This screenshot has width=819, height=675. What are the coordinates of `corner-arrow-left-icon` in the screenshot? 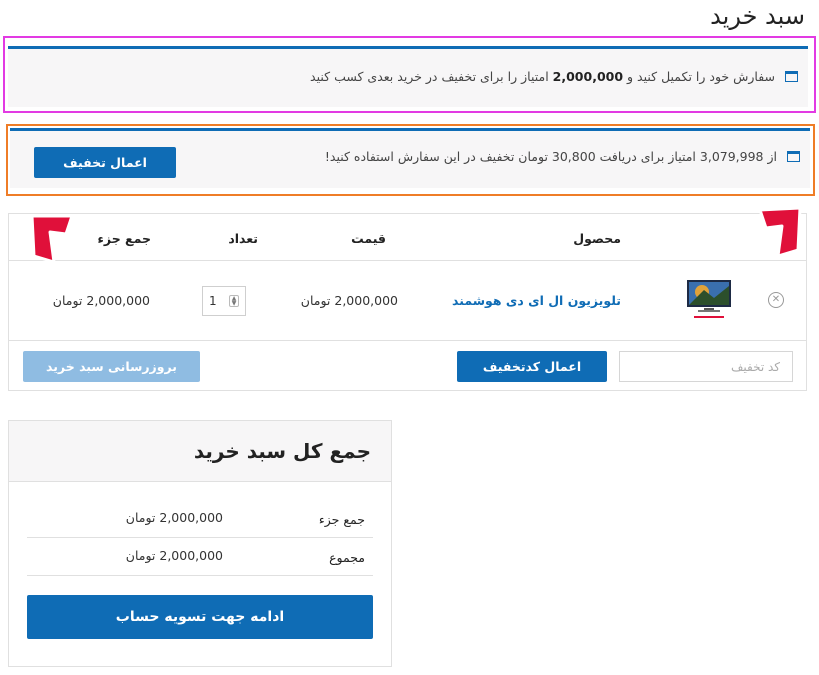 It's located at (52, 239).